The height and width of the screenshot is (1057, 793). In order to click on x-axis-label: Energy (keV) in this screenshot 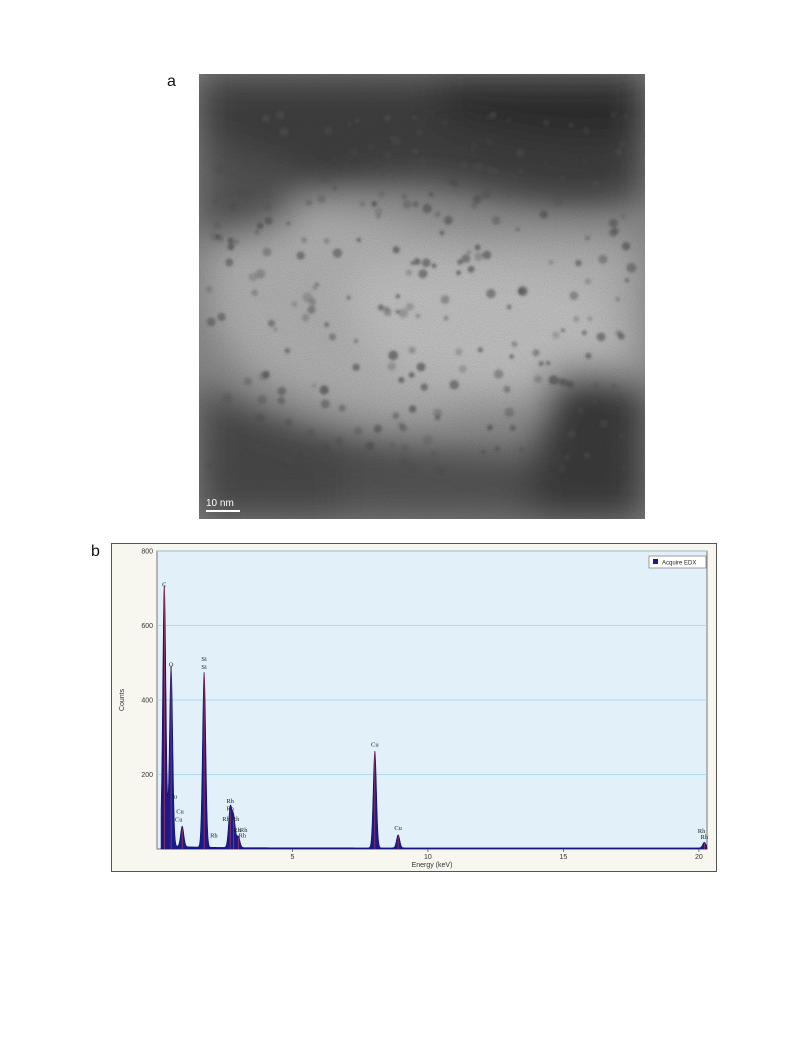, I will do `click(432, 865)`.